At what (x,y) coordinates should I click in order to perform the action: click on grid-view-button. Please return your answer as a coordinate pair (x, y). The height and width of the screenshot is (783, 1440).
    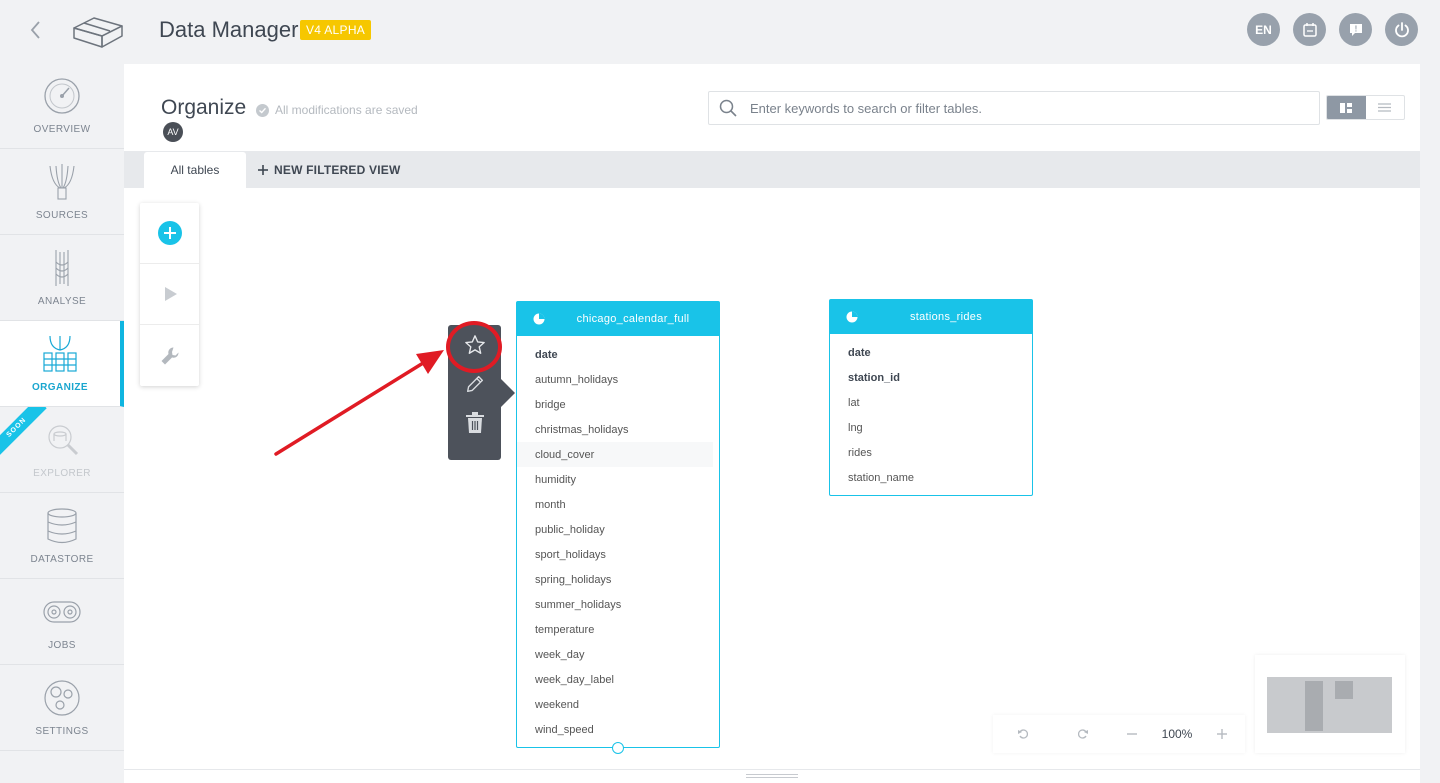
    Looking at the image, I should click on (1346, 107).